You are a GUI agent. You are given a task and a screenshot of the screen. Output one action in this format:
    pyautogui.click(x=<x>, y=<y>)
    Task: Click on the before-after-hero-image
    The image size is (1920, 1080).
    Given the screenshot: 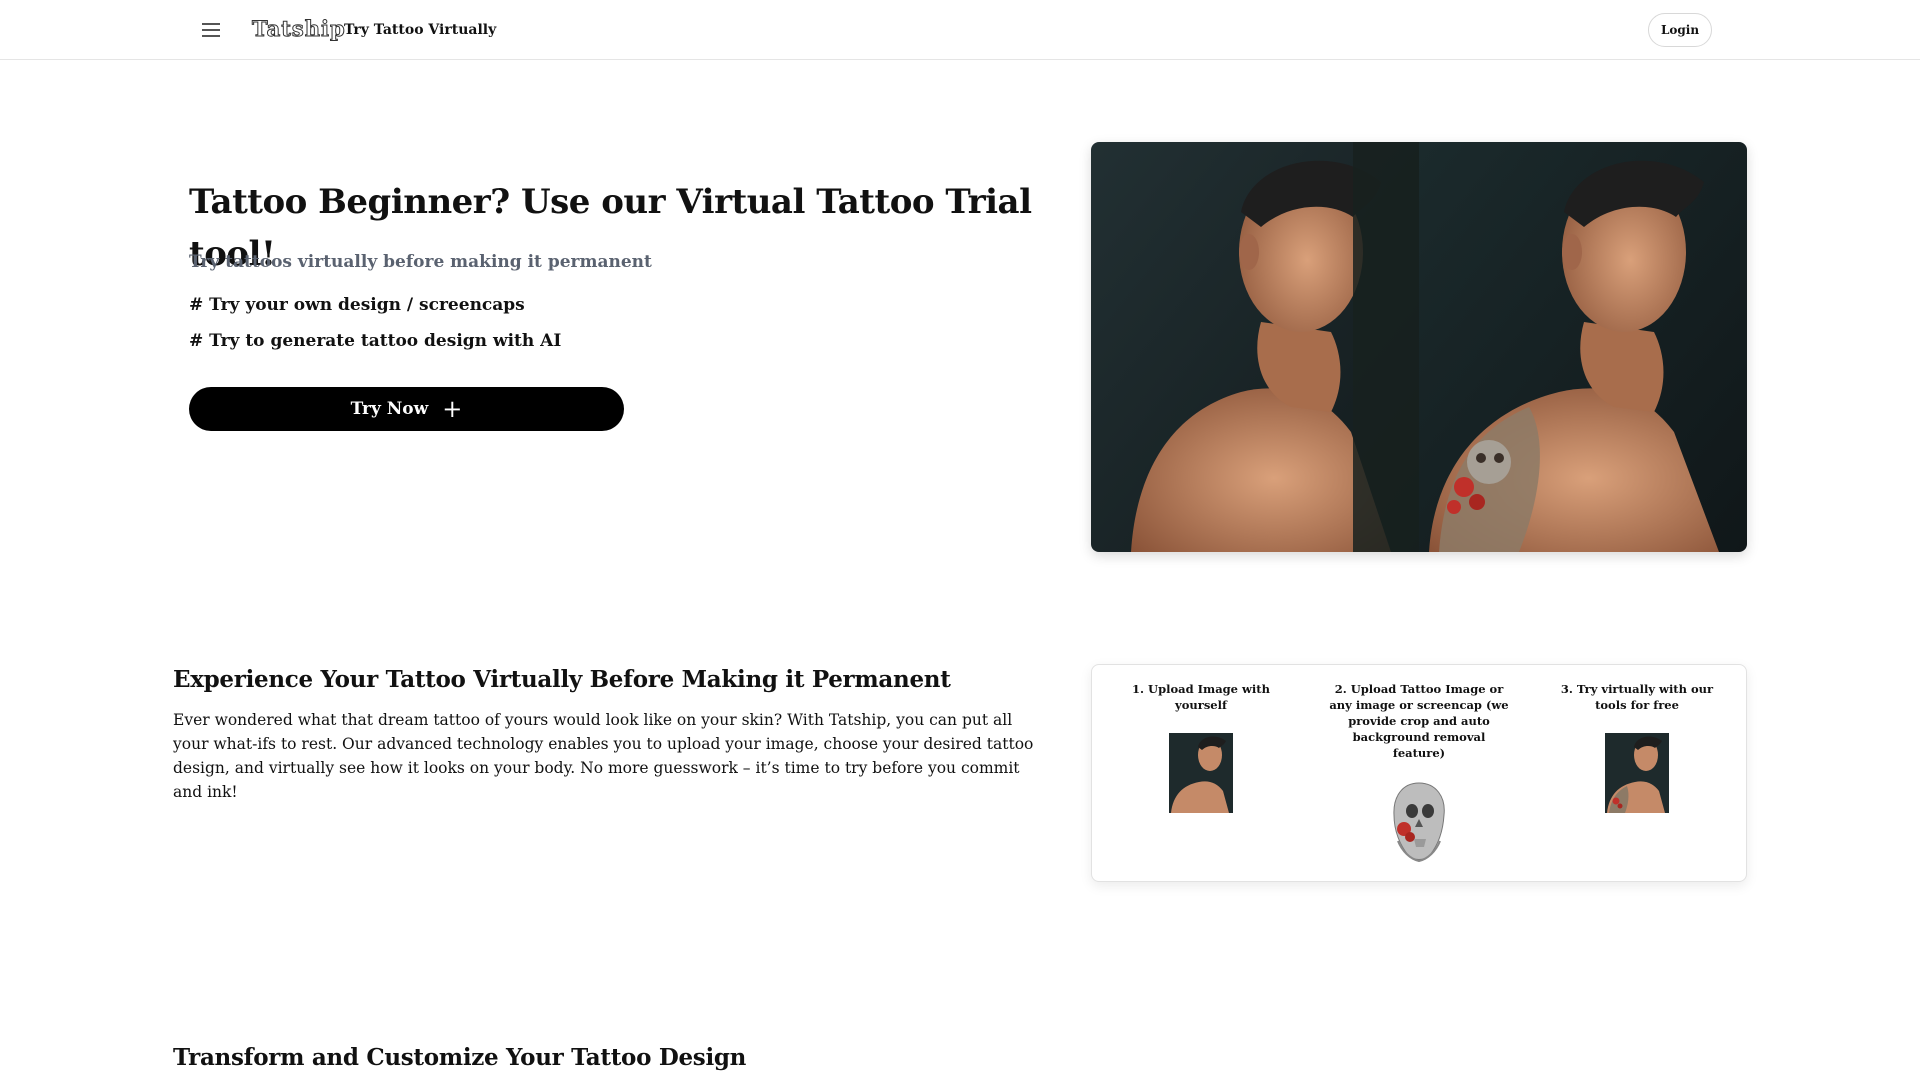 What is the action you would take?
    pyautogui.click(x=1419, y=347)
    